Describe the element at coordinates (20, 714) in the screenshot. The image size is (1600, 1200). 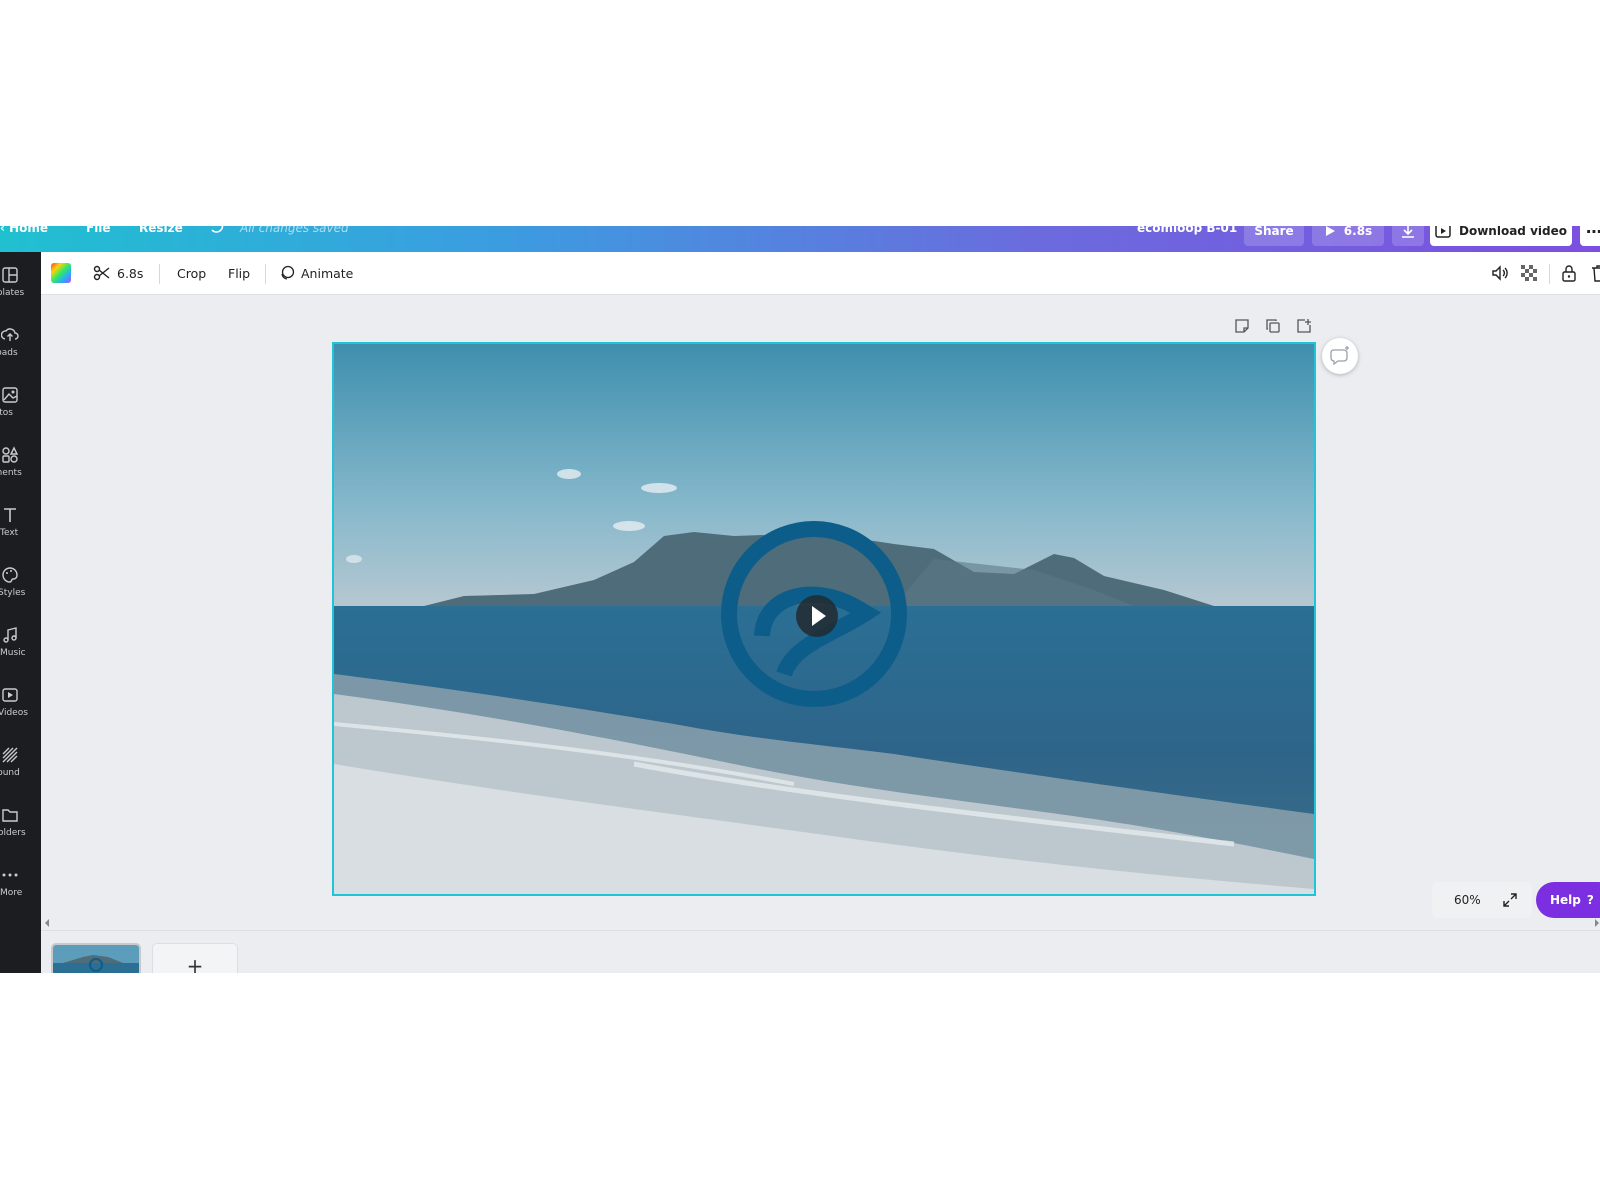
I see `sidebar-item-videos: Videos` at that location.